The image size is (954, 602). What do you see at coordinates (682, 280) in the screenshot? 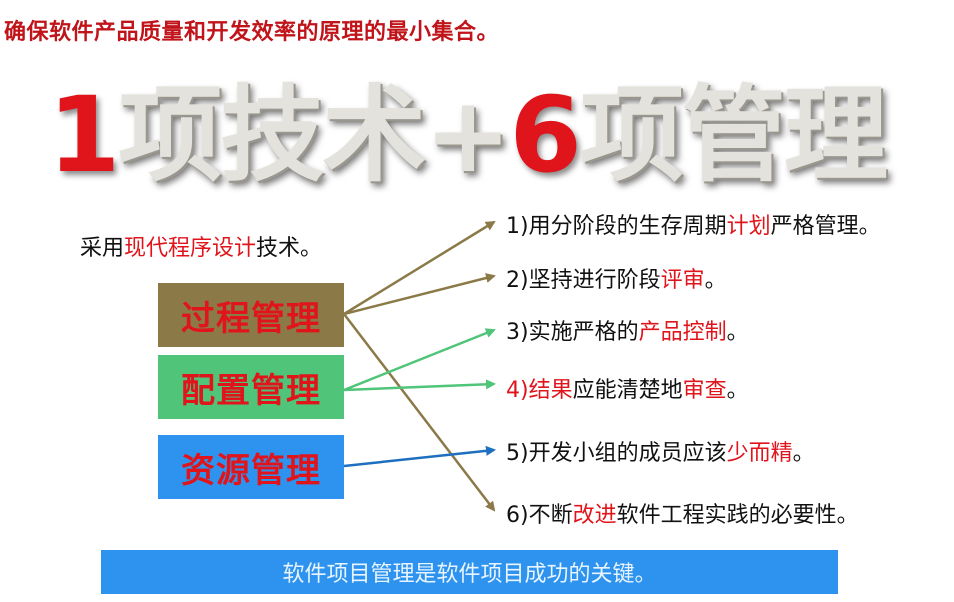
I see `item-2-highlight: 评审` at bounding box center [682, 280].